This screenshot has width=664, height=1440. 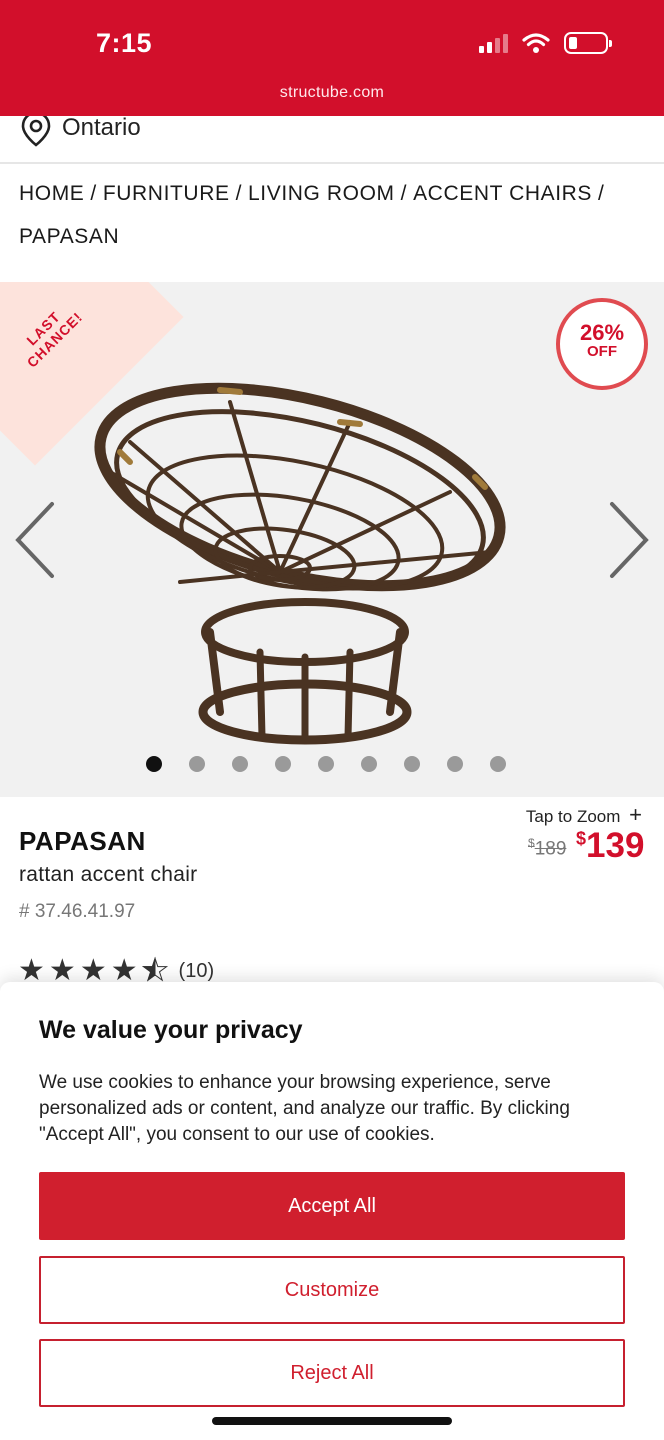 I want to click on sale-price: $139, so click(x=610, y=846).